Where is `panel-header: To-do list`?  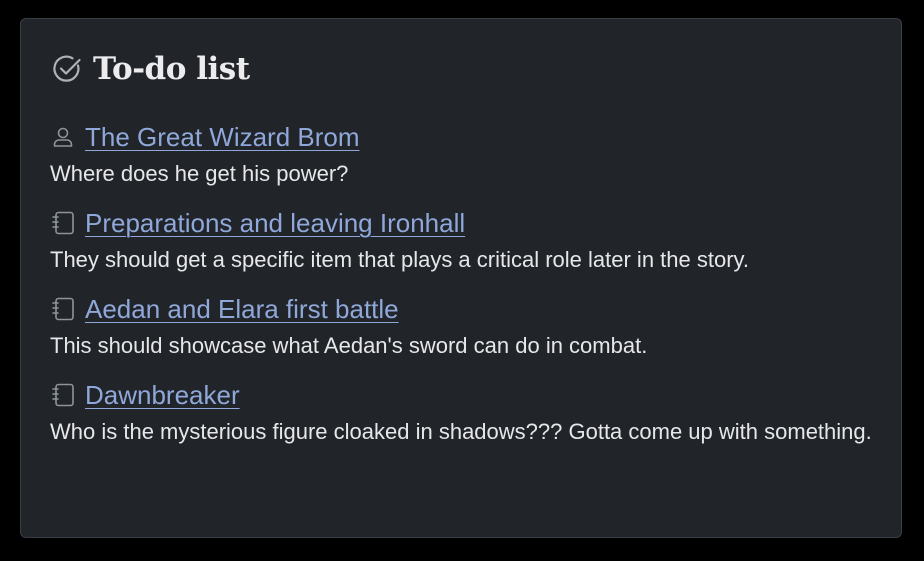 panel-header: To-do list is located at coordinates (150, 69).